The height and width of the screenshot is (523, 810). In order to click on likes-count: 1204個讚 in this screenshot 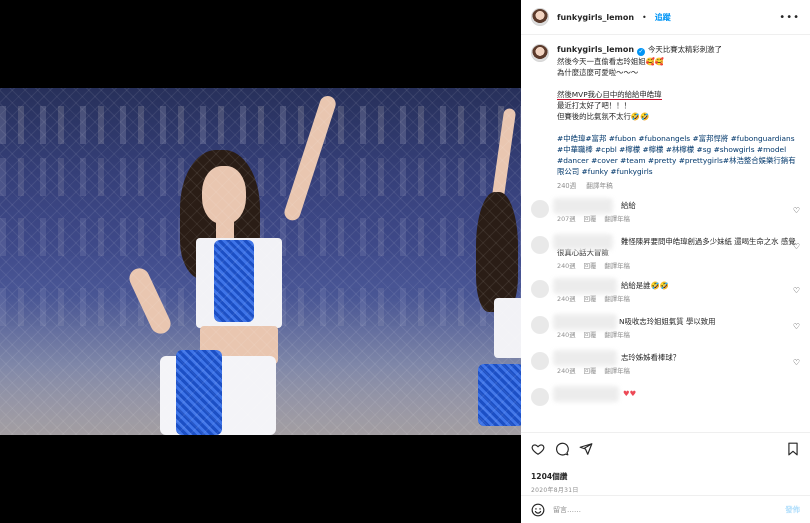, I will do `click(665, 476)`.